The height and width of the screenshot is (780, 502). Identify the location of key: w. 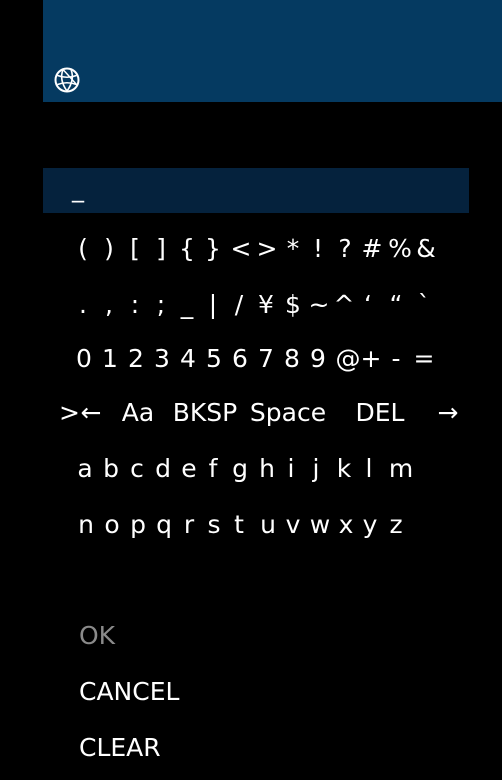
(320, 525).